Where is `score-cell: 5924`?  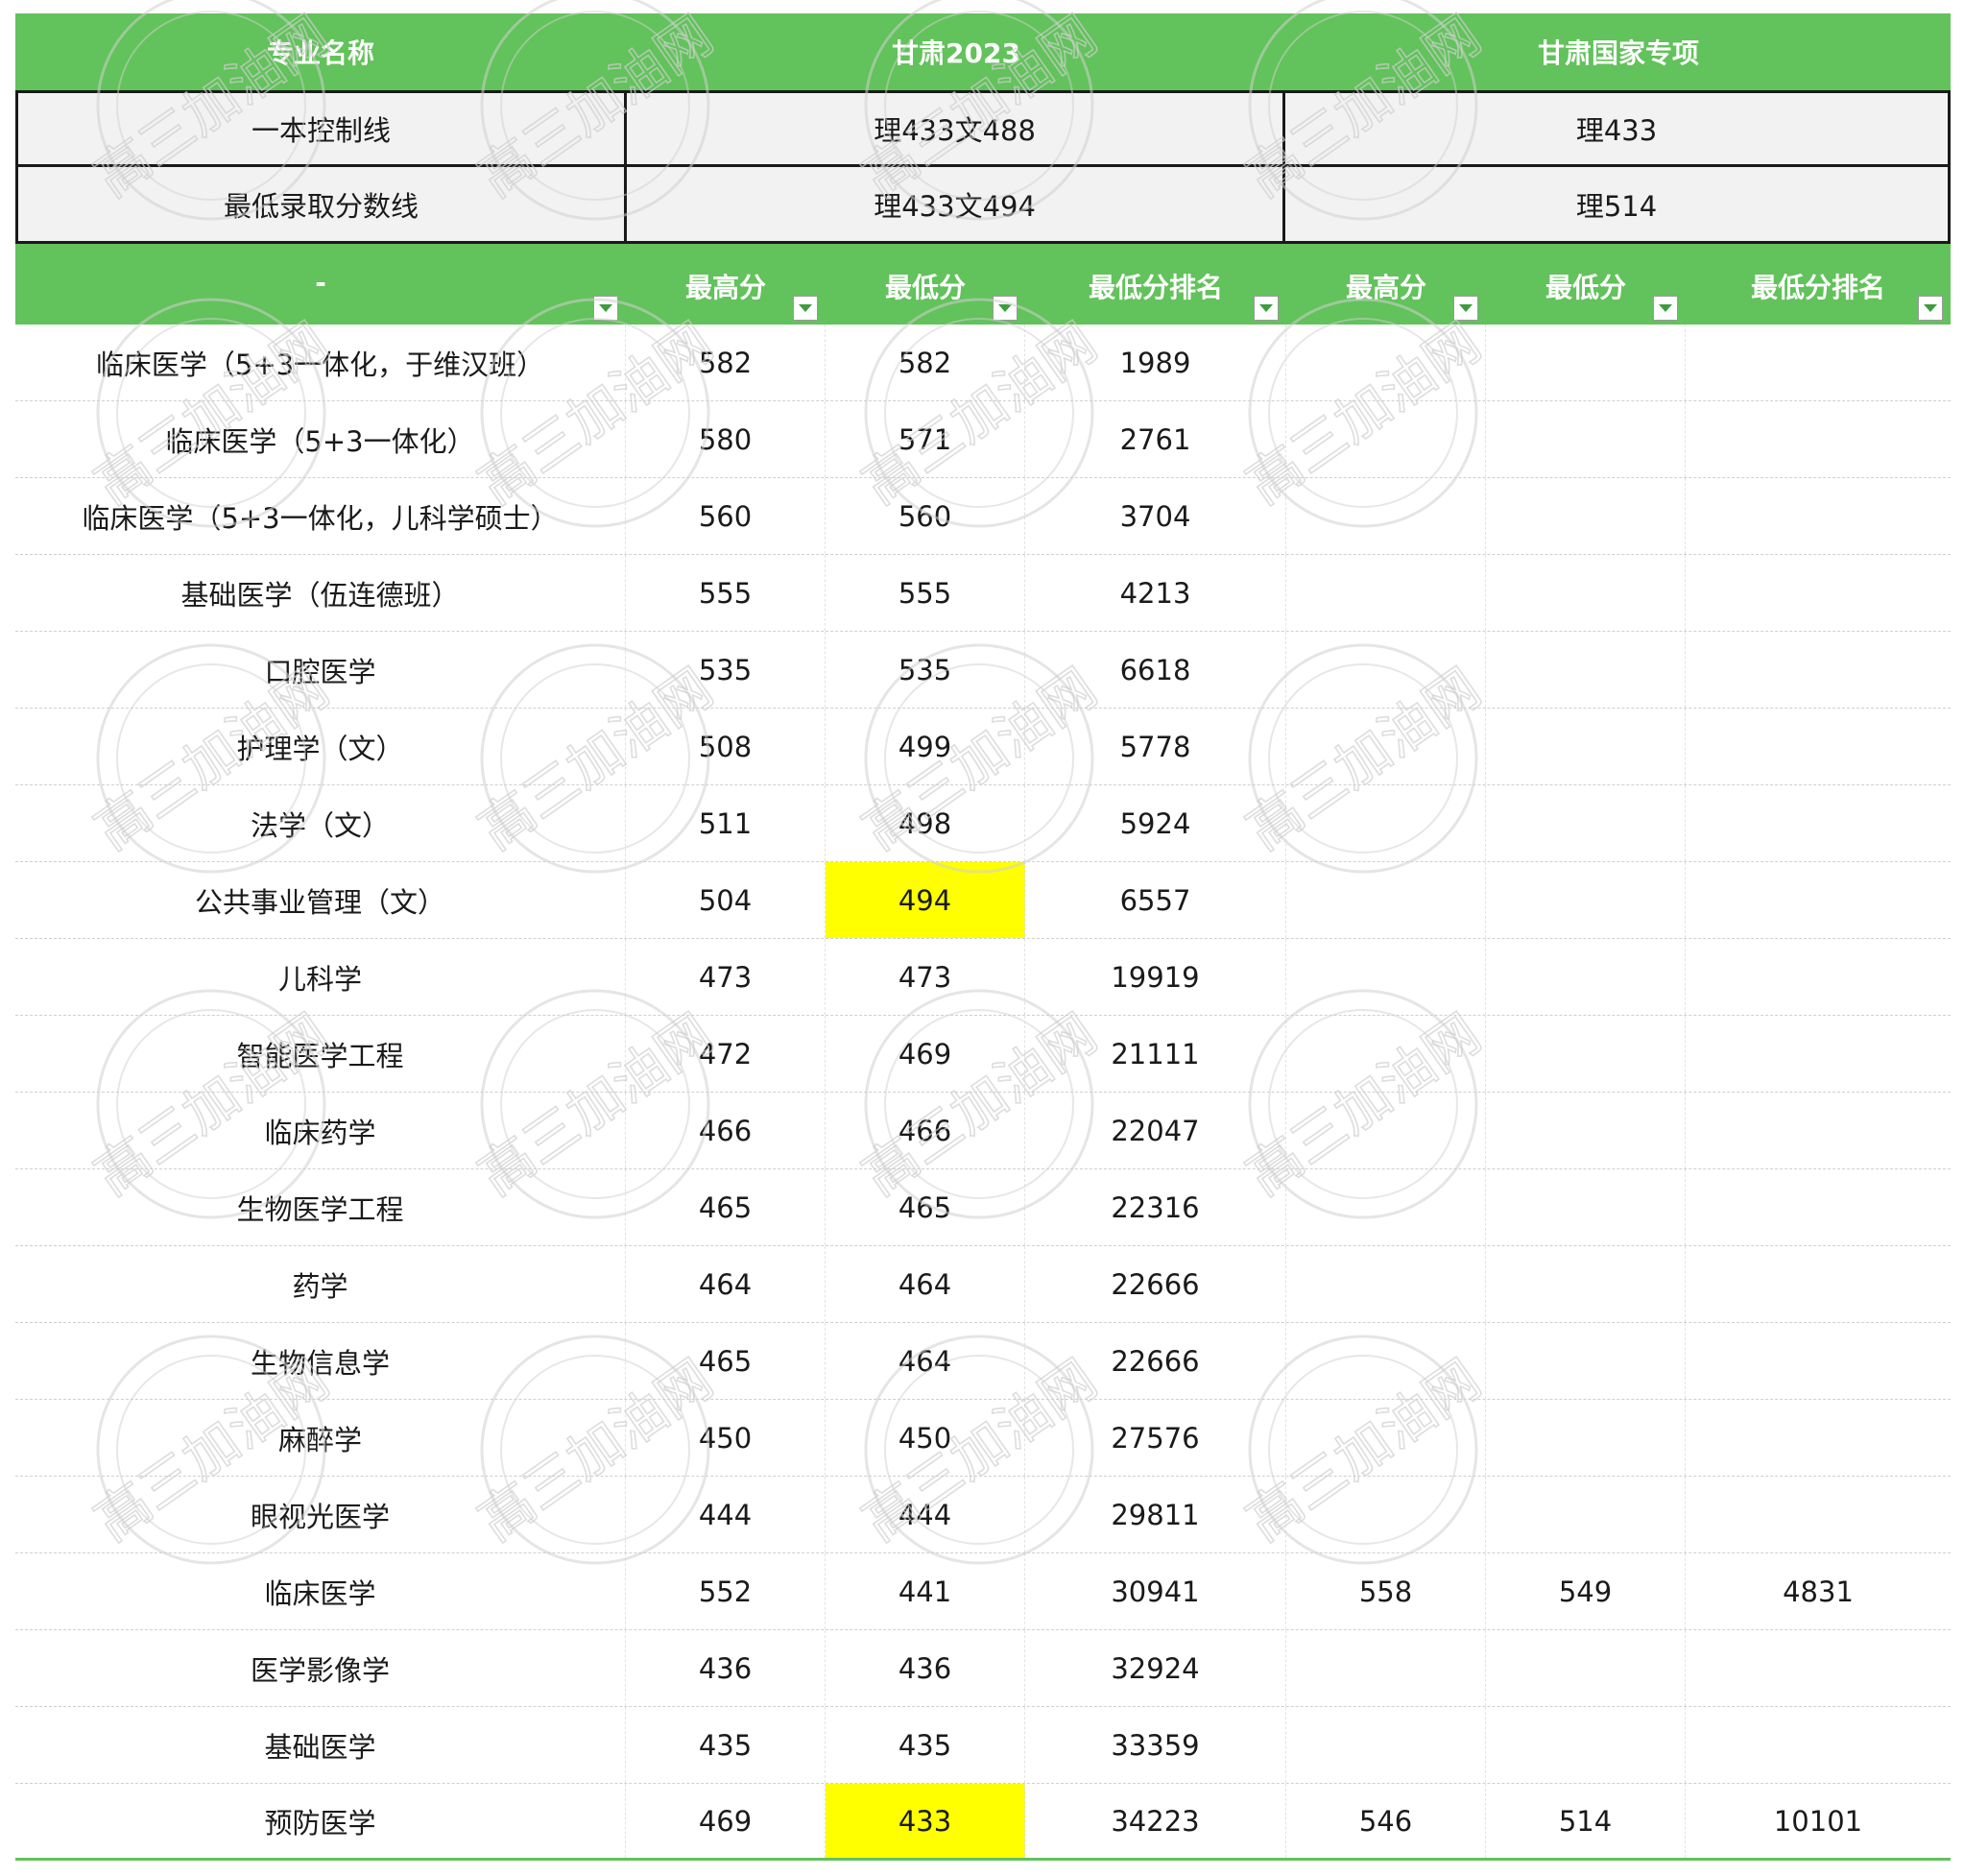 score-cell: 5924 is located at coordinates (1155, 823).